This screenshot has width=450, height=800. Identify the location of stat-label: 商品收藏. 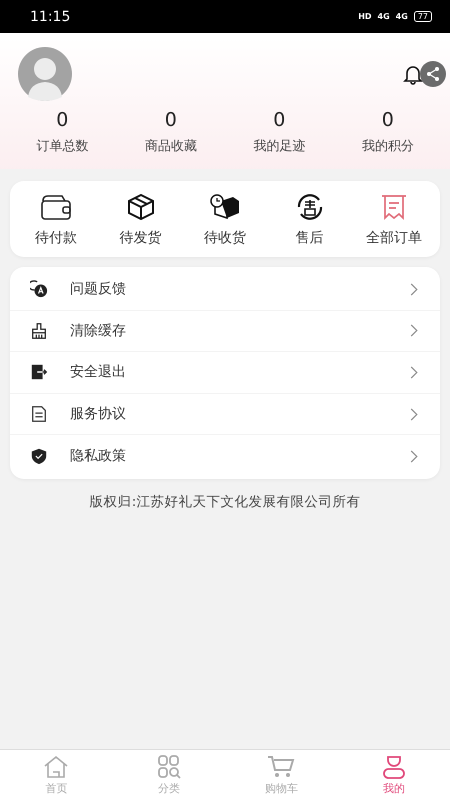
(170, 146).